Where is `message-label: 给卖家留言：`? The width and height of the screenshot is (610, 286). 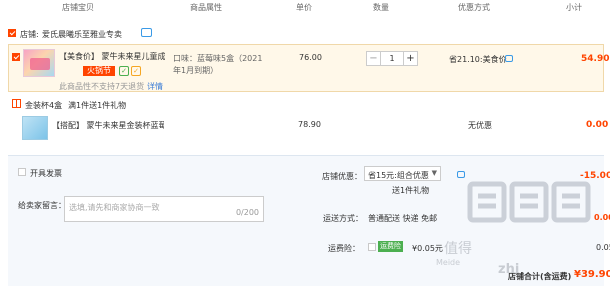
message-label: 给卖家留言： is located at coordinates (42, 205).